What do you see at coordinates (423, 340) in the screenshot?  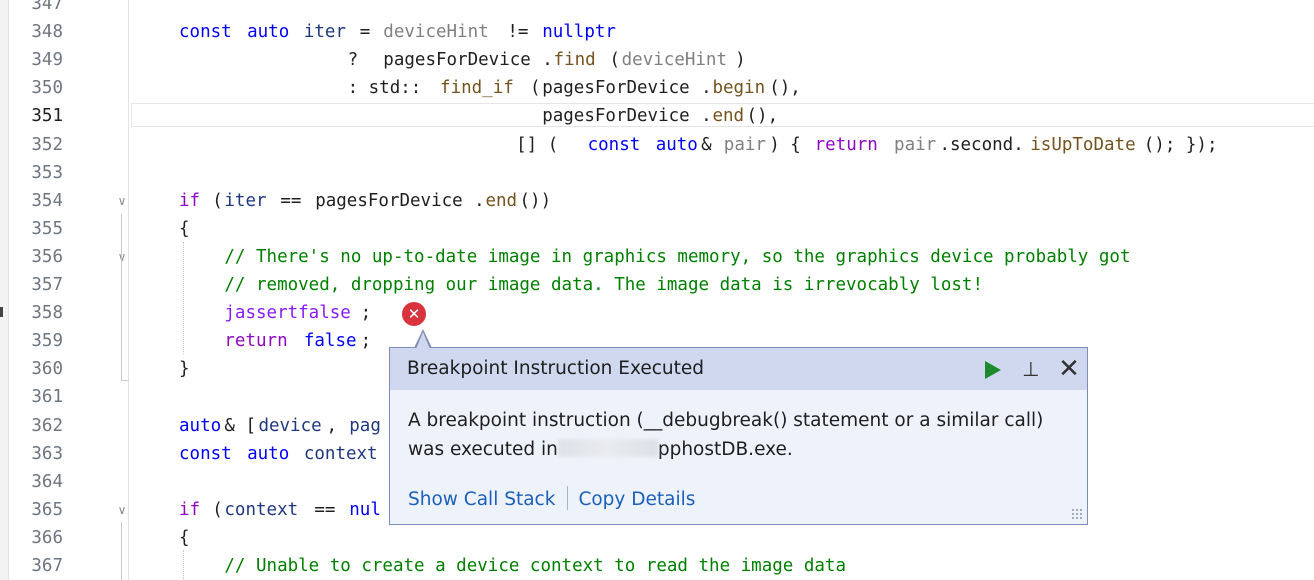 I see `popup-pointer-inner` at bounding box center [423, 340].